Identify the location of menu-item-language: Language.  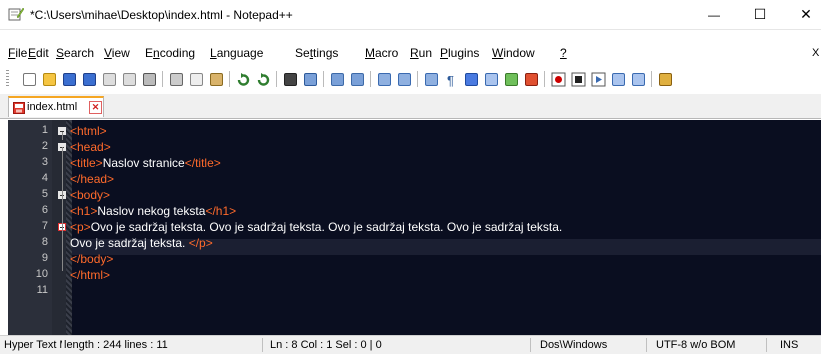
(236, 53).